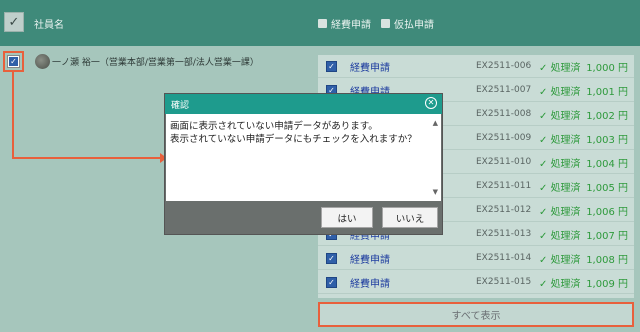 The height and width of the screenshot is (332, 640). Describe the element at coordinates (42, 61) in the screenshot. I see `avatar` at that location.